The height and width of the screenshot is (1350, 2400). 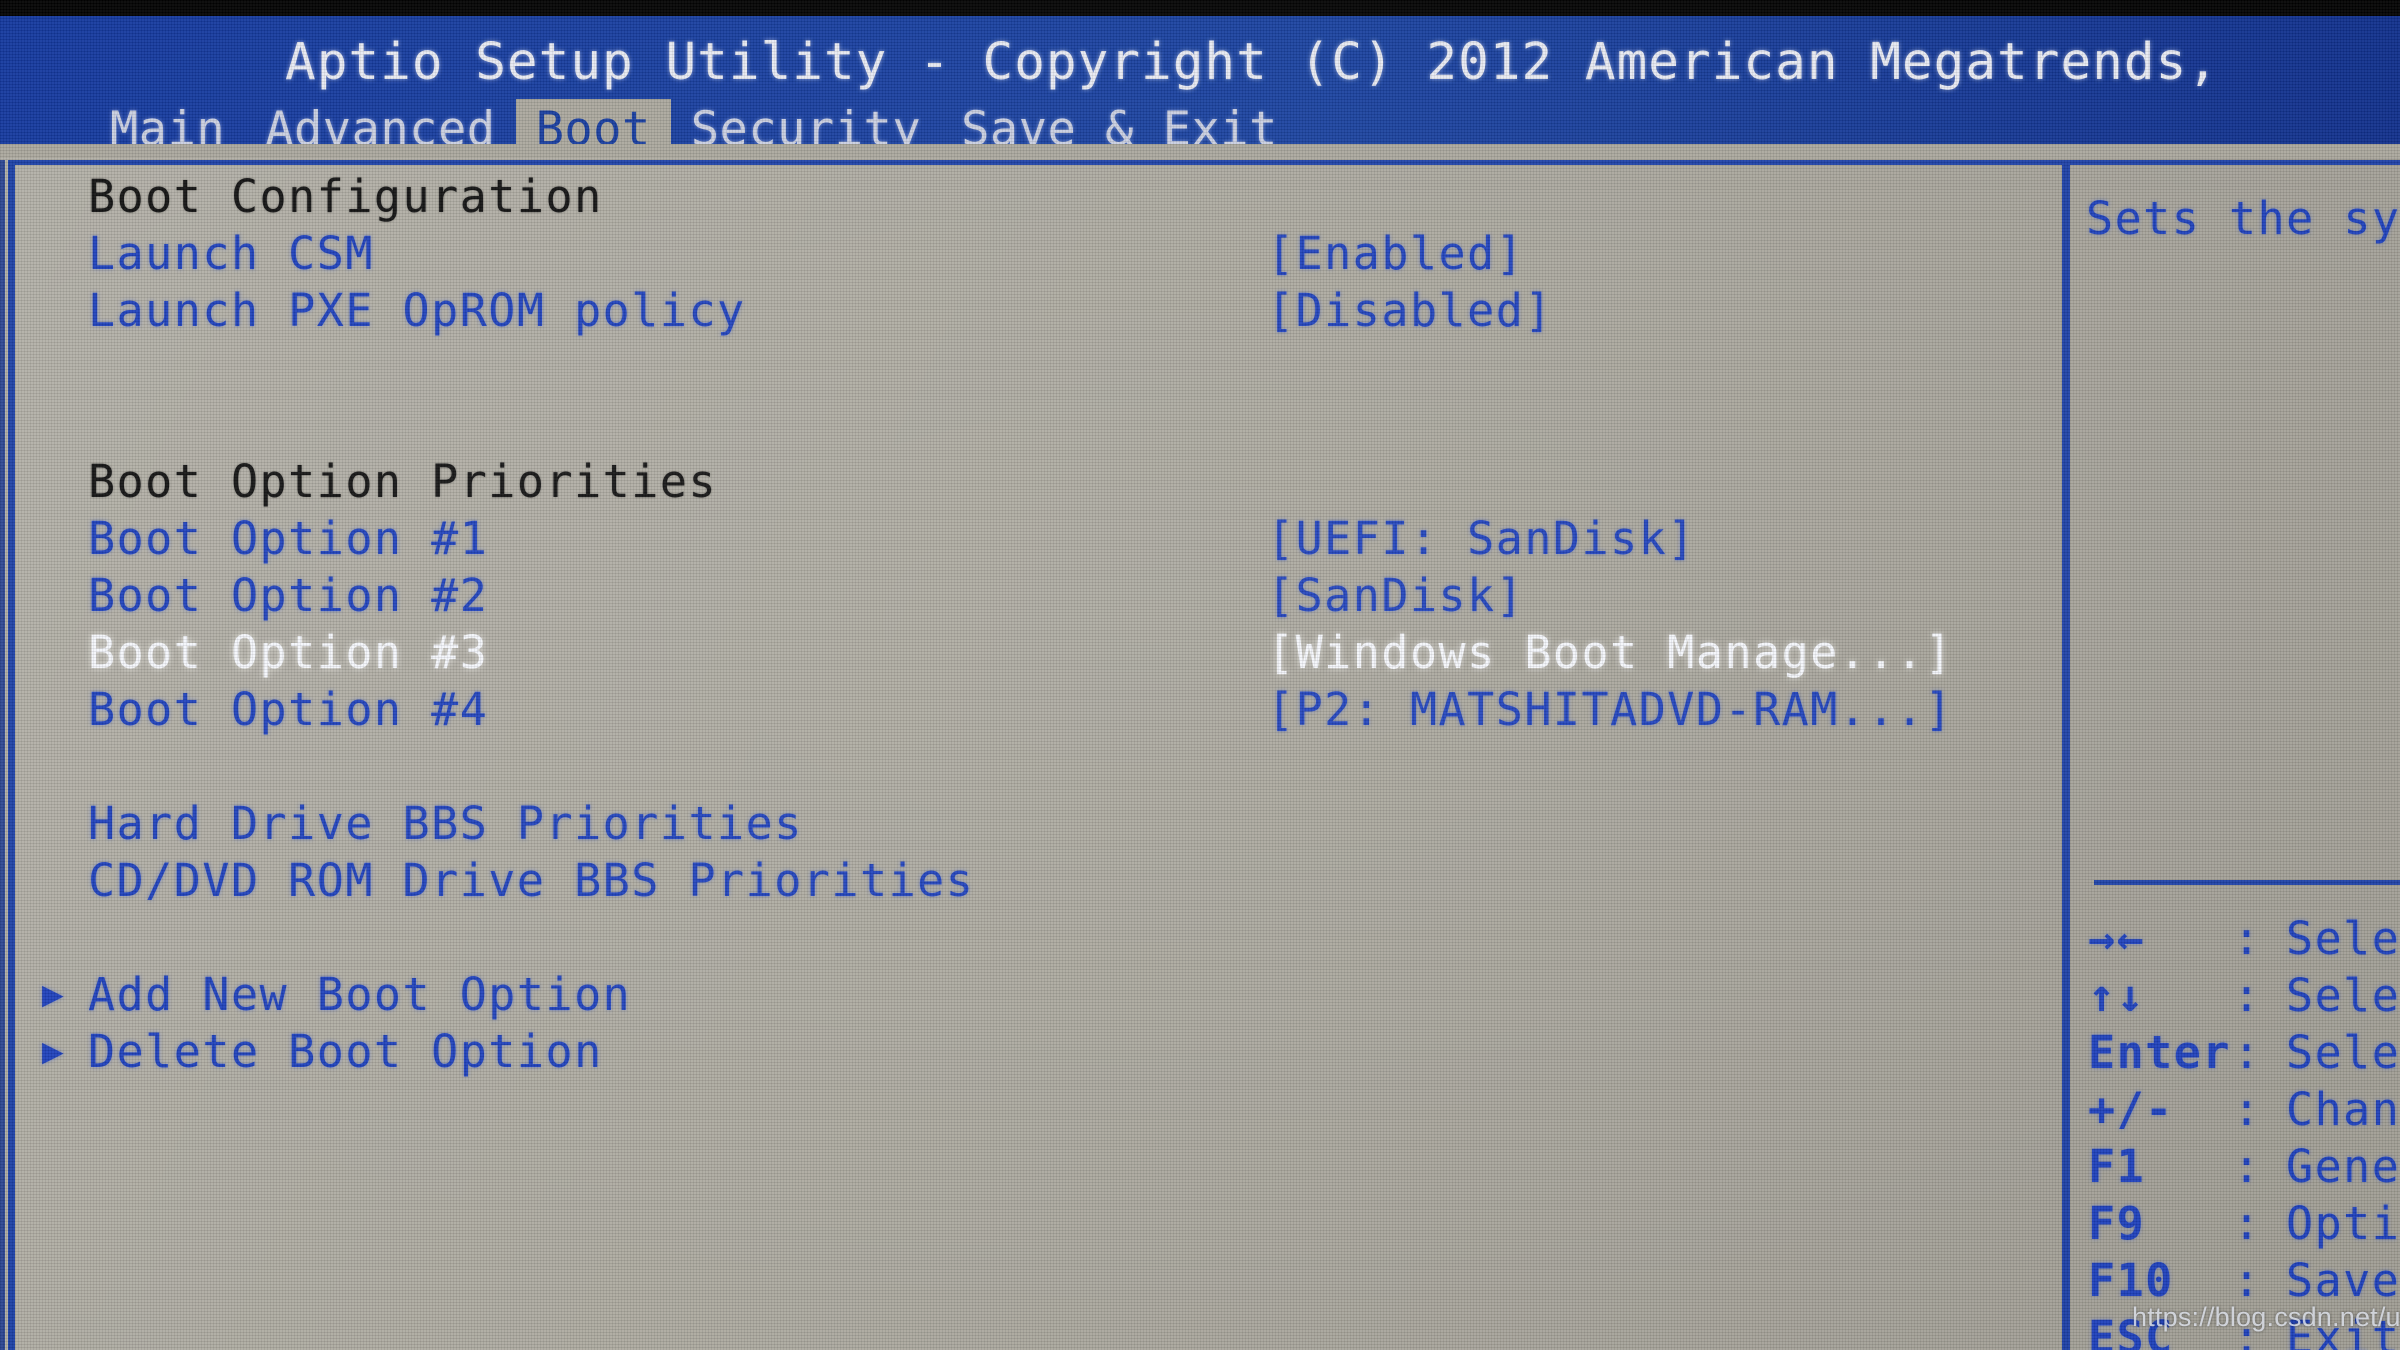 What do you see at coordinates (1610, 709) in the screenshot?
I see `setting-value: [P2: MATSHITADVD-RAM...]` at bounding box center [1610, 709].